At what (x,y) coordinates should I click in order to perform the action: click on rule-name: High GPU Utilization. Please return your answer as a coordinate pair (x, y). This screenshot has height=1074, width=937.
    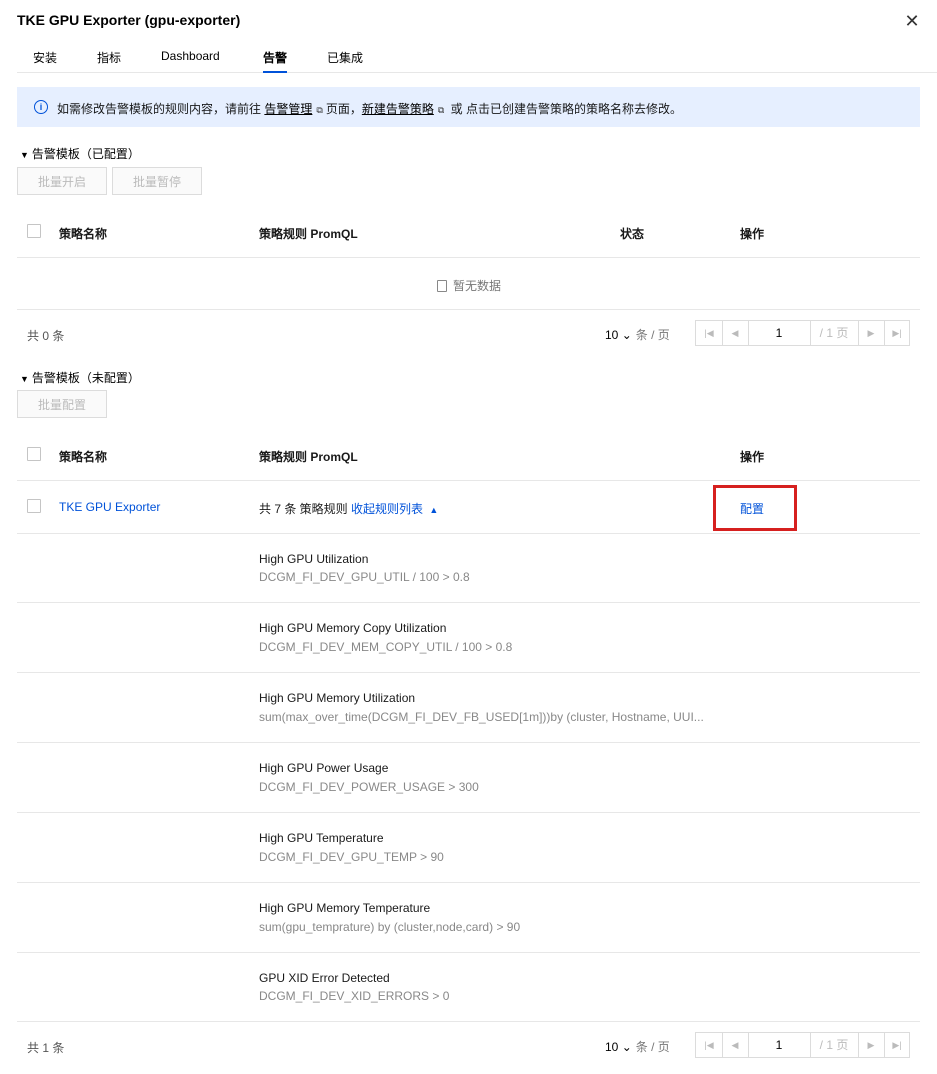
    Looking at the image, I should click on (314, 559).